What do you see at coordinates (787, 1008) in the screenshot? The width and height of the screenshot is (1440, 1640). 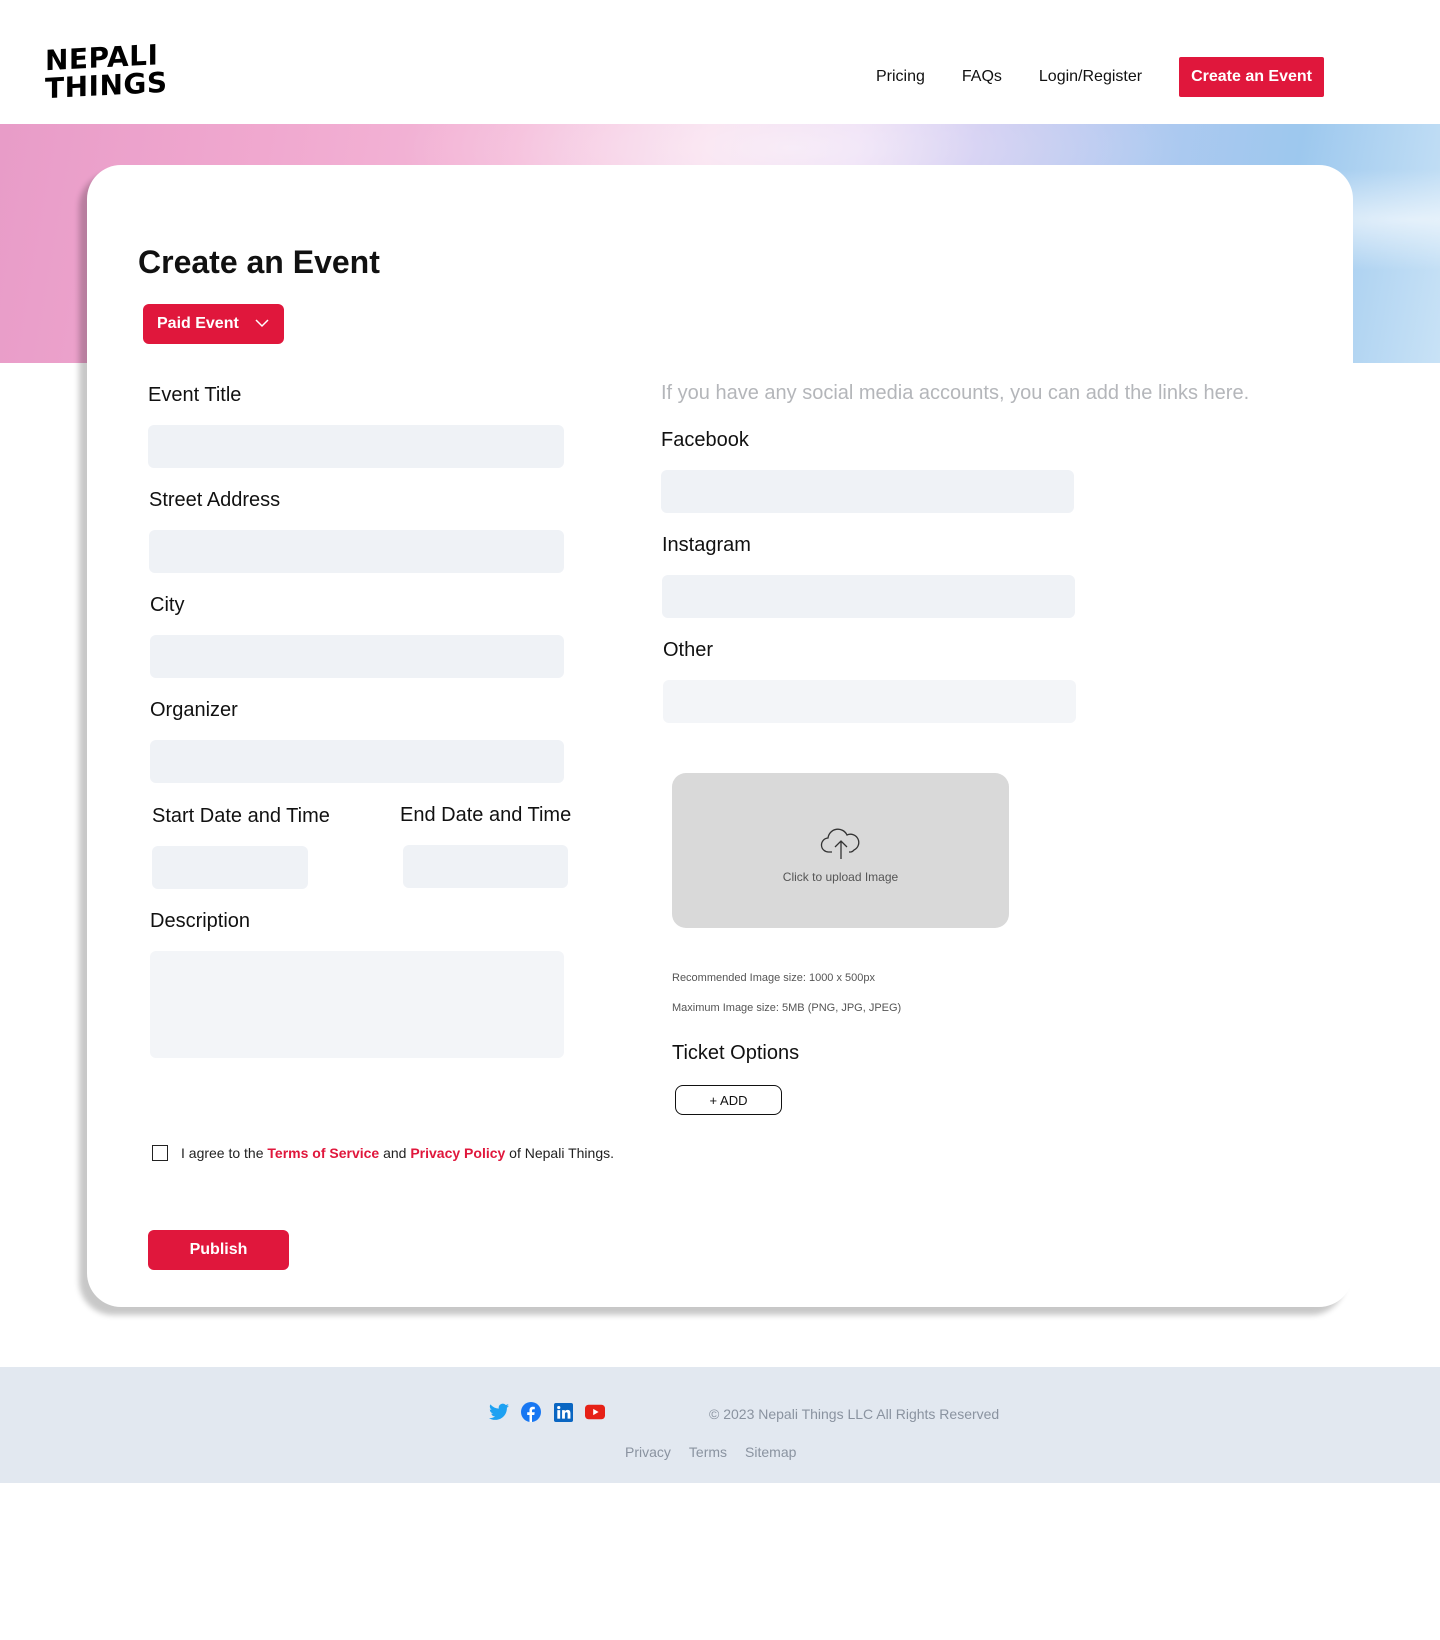 I see `max-size-note: Maximum Image size: 5MB (PNG, JPG, JPEG)` at bounding box center [787, 1008].